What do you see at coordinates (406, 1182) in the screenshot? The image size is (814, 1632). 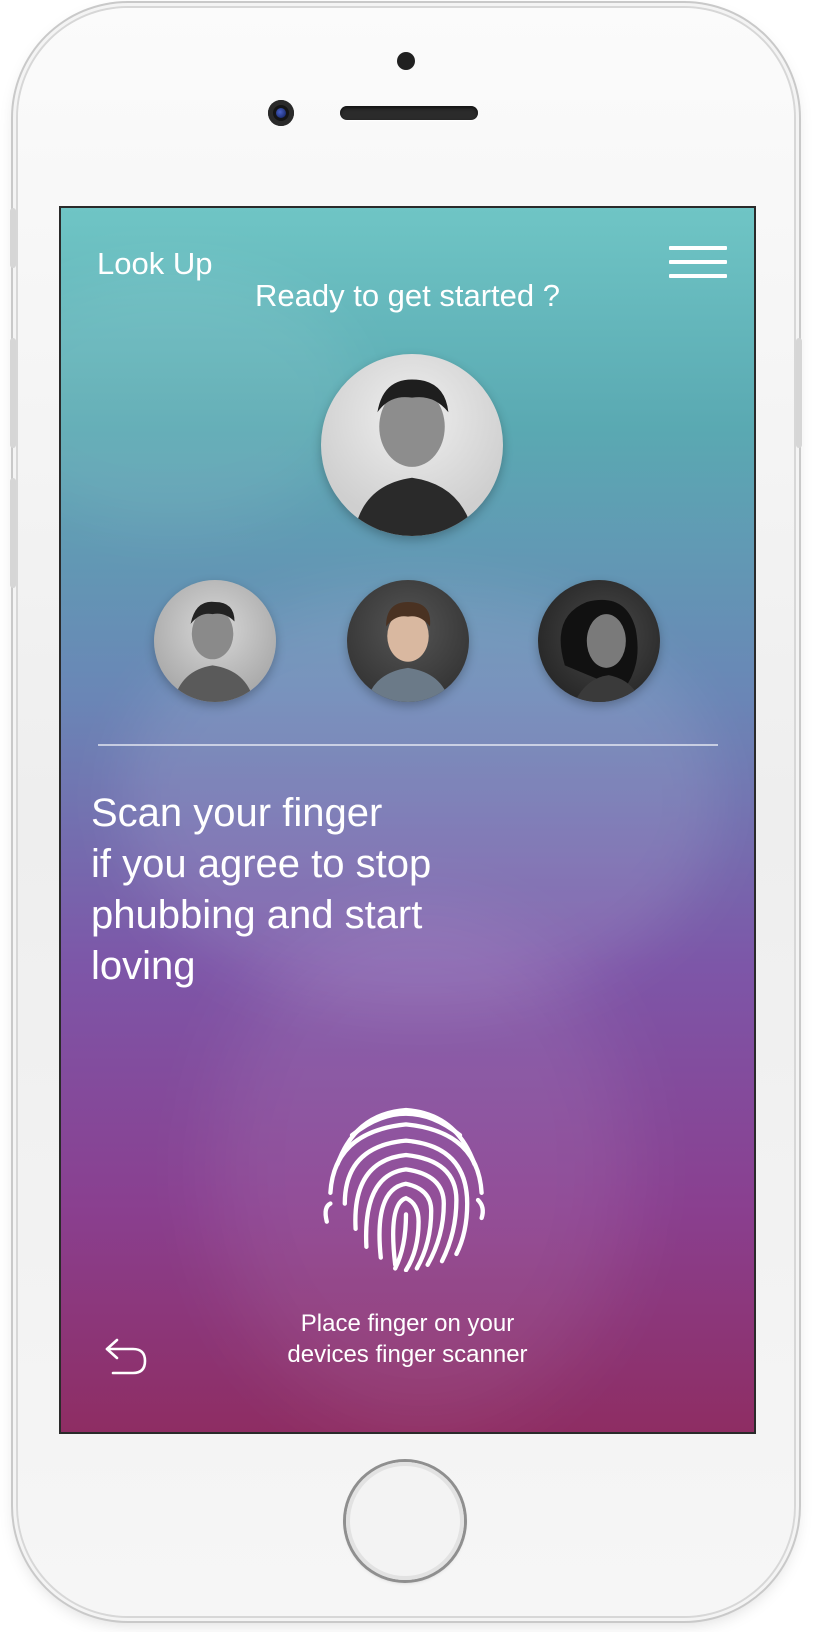 I see `fingerprint-icon` at bounding box center [406, 1182].